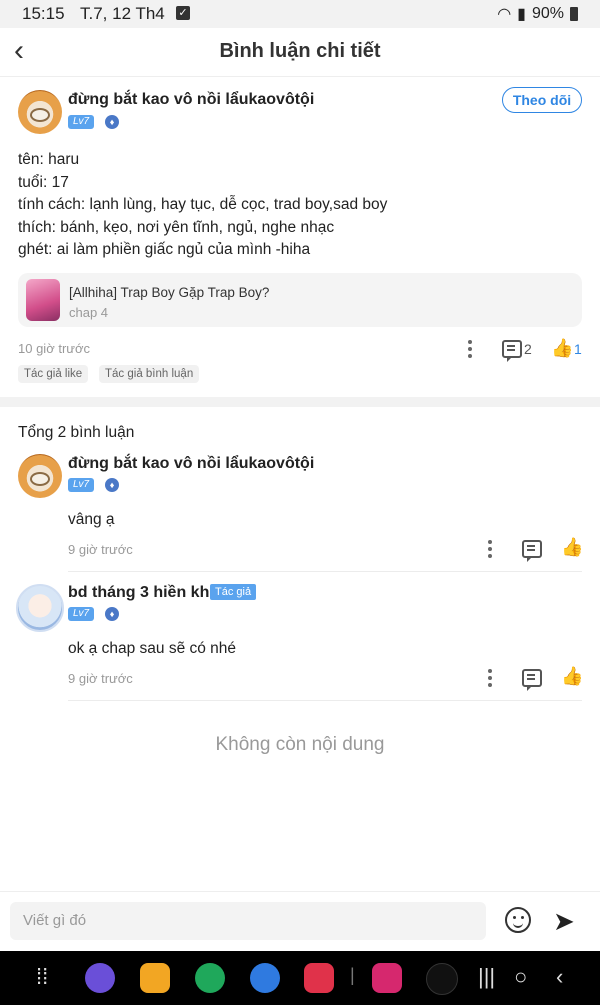  Describe the element at coordinates (518, 920) in the screenshot. I see `emoji-icon` at that location.